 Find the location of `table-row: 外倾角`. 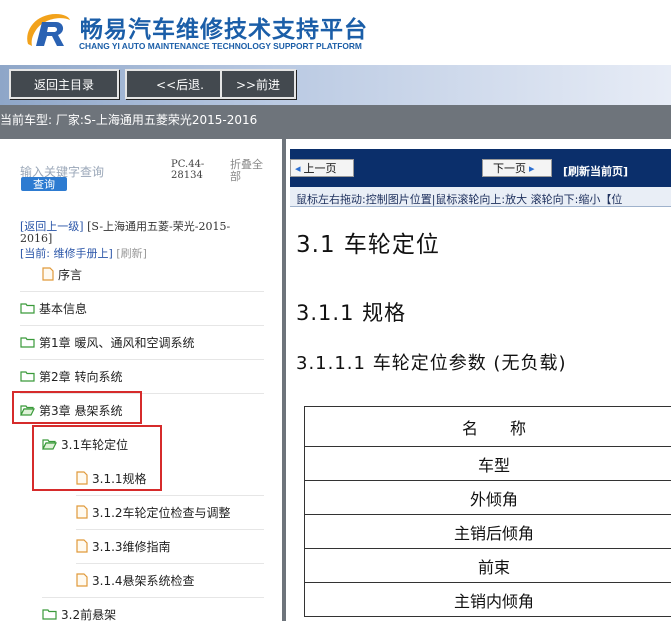

table-row: 外倾角 is located at coordinates (487, 497).